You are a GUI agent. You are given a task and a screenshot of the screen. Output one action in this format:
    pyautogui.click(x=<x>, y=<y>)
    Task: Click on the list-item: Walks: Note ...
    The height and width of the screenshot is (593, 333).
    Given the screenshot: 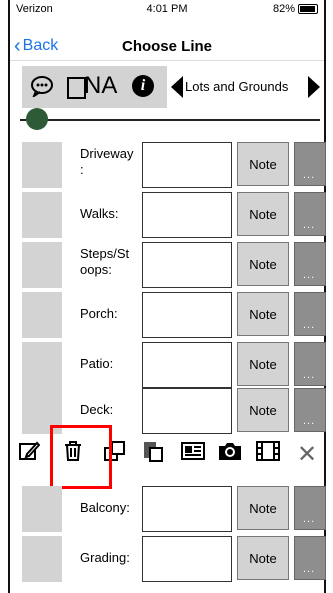 What is the action you would take?
    pyautogui.click(x=174, y=215)
    